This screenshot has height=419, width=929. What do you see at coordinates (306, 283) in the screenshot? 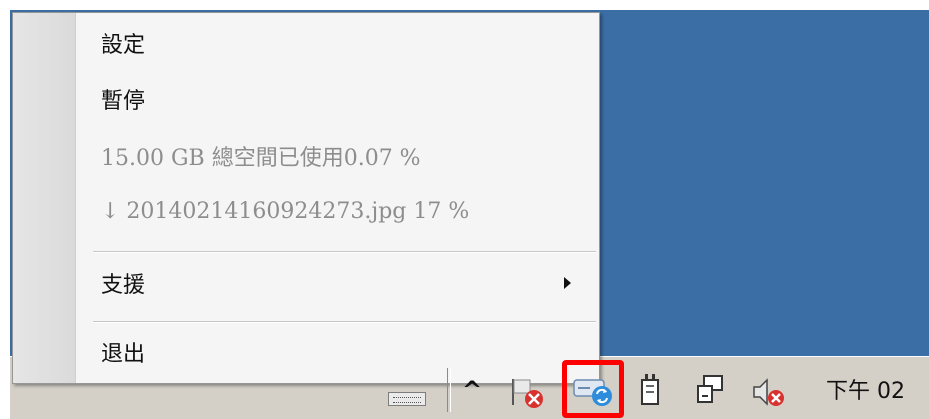
I see `menu-item-support: 支援` at bounding box center [306, 283].